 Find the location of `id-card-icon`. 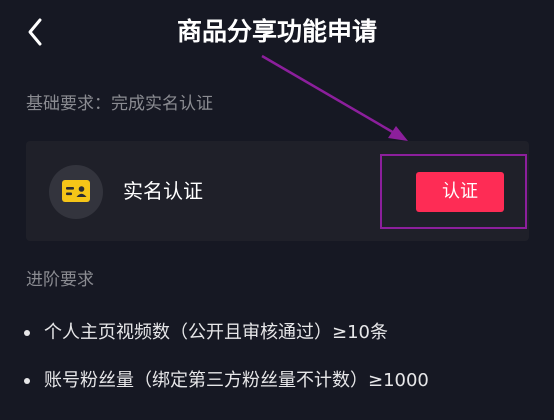

id-card-icon is located at coordinates (76, 191).